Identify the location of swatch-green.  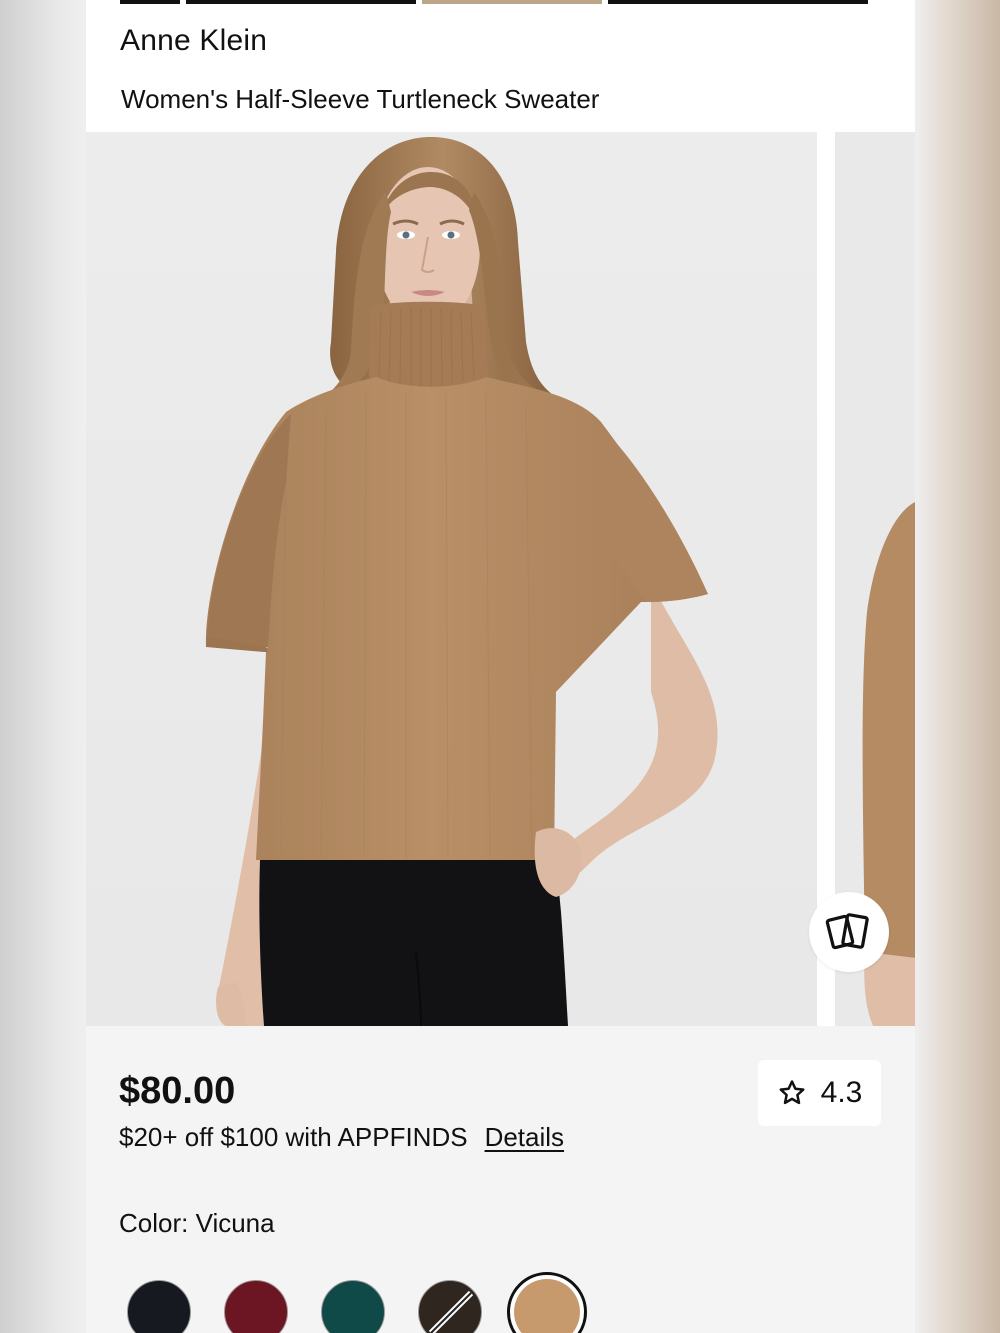
(353, 1306).